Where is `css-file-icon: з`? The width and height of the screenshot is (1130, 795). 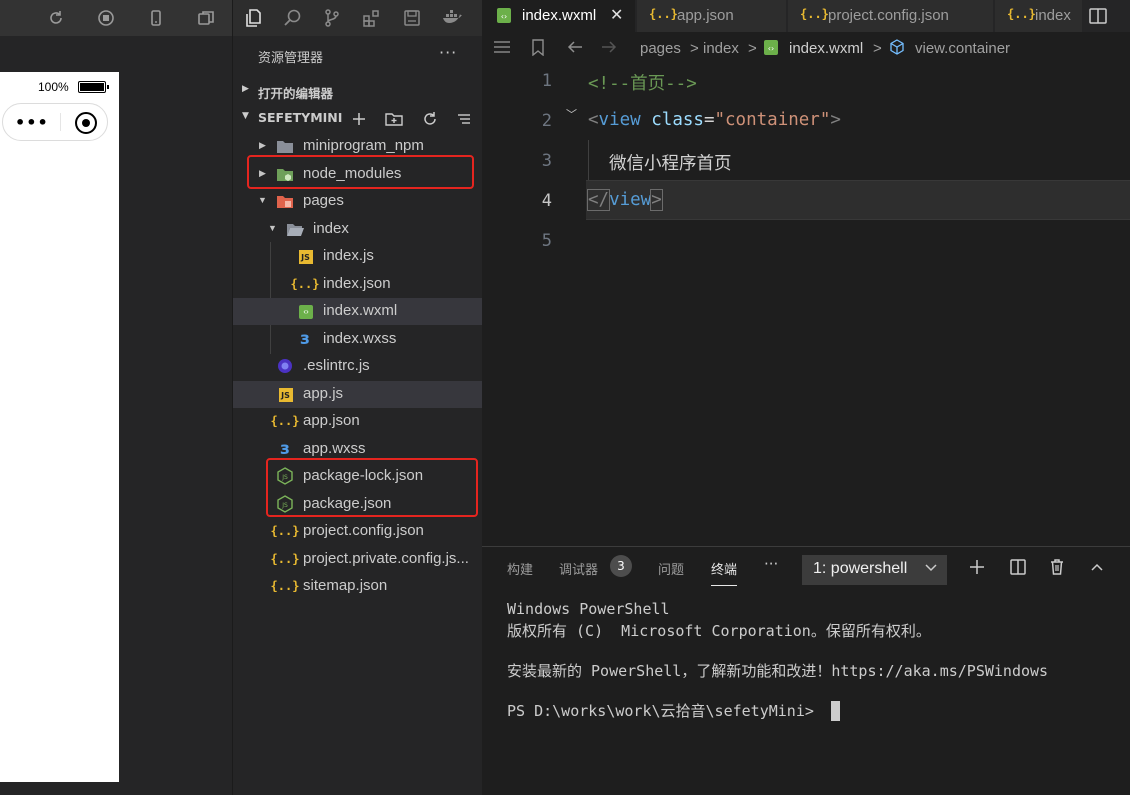
css-file-icon: з is located at coordinates (305, 339).